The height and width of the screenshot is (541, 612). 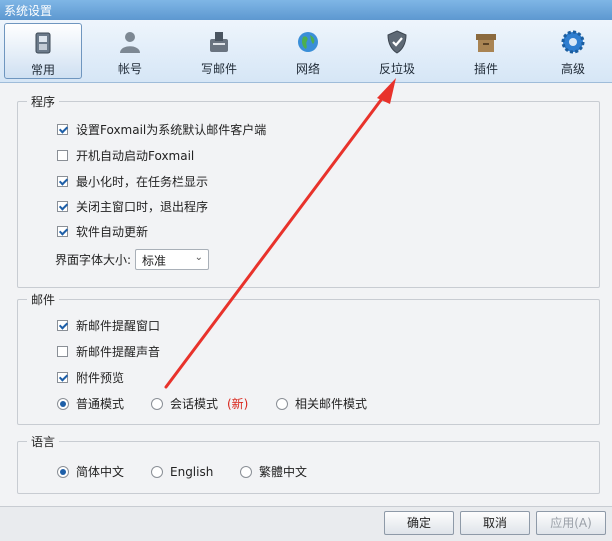 I want to click on ok-button: 确定, so click(x=419, y=523).